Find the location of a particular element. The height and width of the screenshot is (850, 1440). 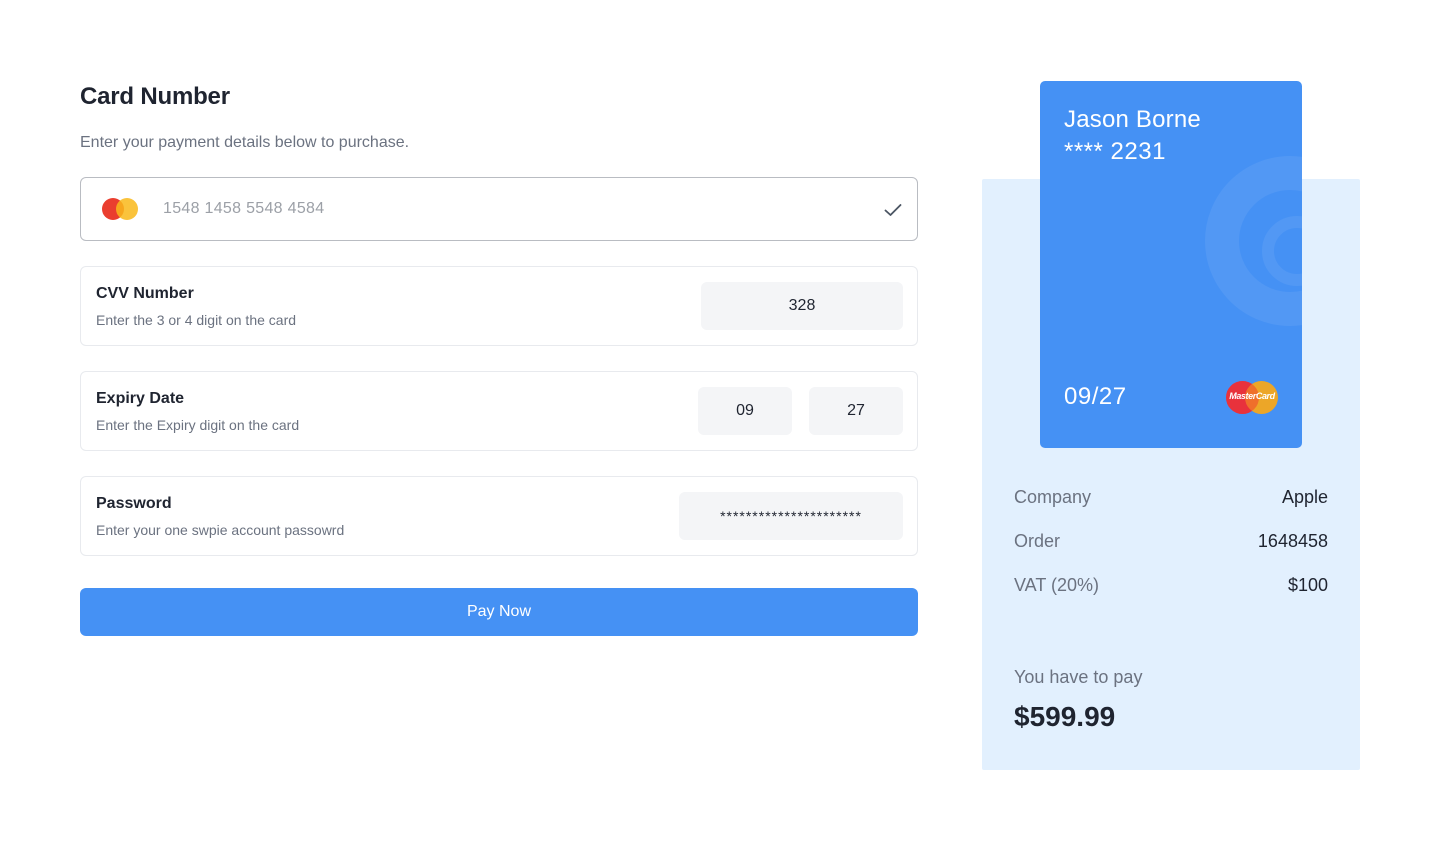

password-input: ********************** is located at coordinates (791, 516).